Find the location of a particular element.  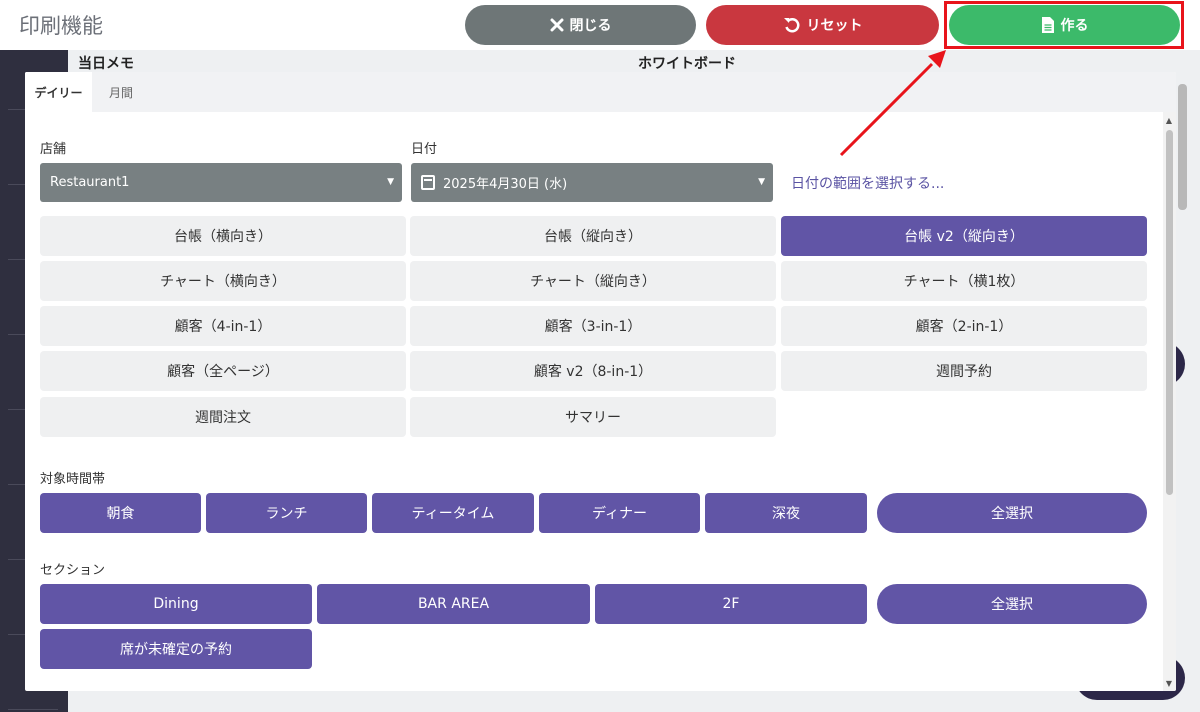

store-select: Restaurant1 ▼ is located at coordinates (221, 182).